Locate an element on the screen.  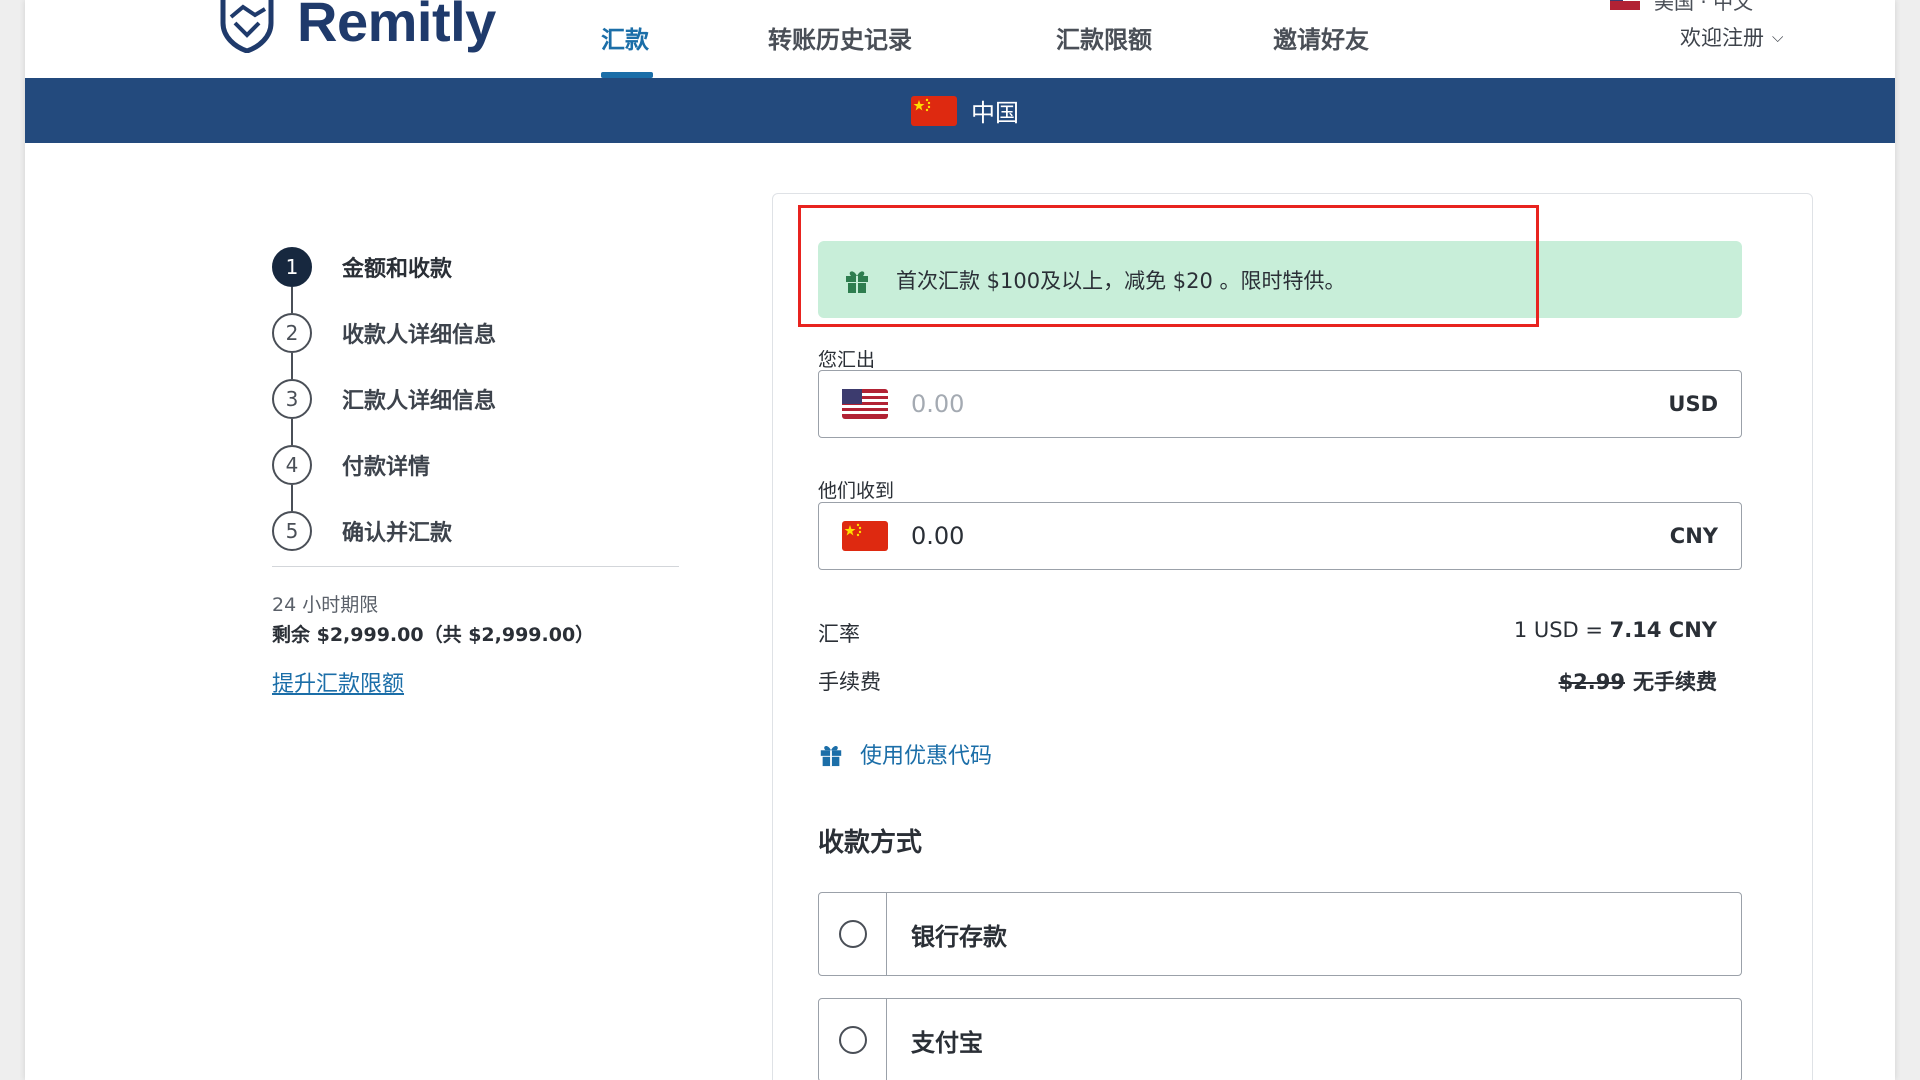
send-currency: USD is located at coordinates (1693, 404).